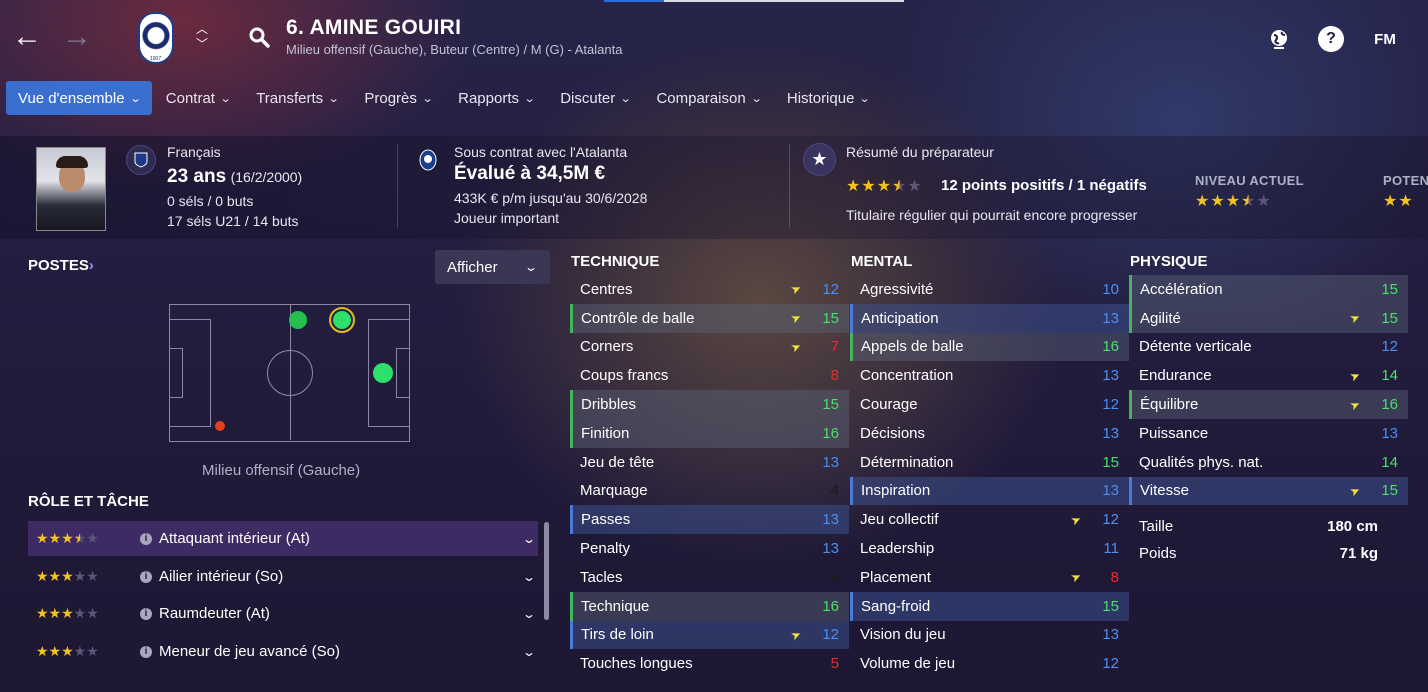 The image size is (1428, 692). What do you see at coordinates (1268, 433) in the screenshot?
I see `attribute-row: Puissance 13` at bounding box center [1268, 433].